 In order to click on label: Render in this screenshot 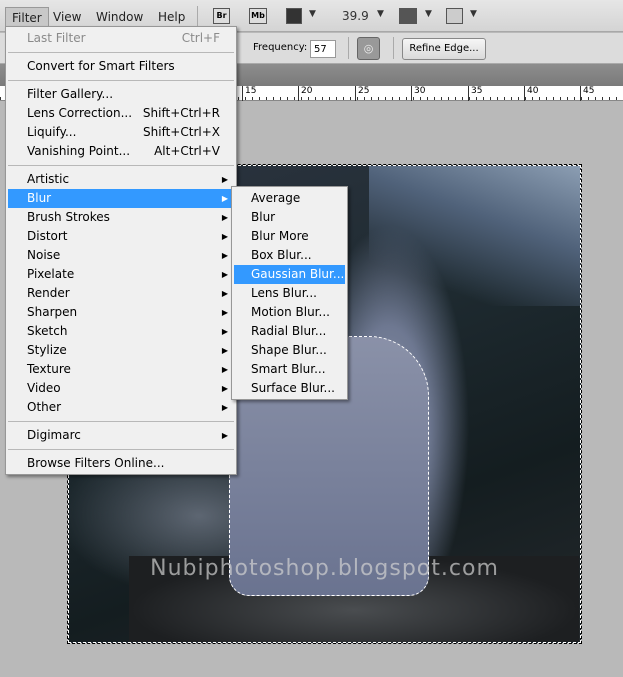, I will do `click(48, 293)`.